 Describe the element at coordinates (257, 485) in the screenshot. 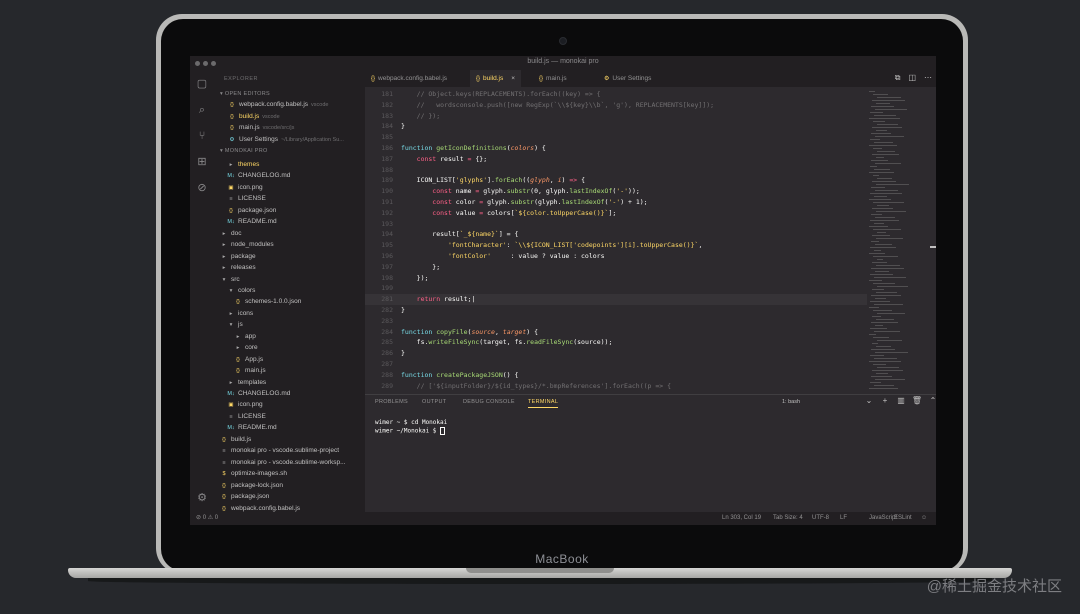

I see `tree-item-label: package-lock.json` at that location.